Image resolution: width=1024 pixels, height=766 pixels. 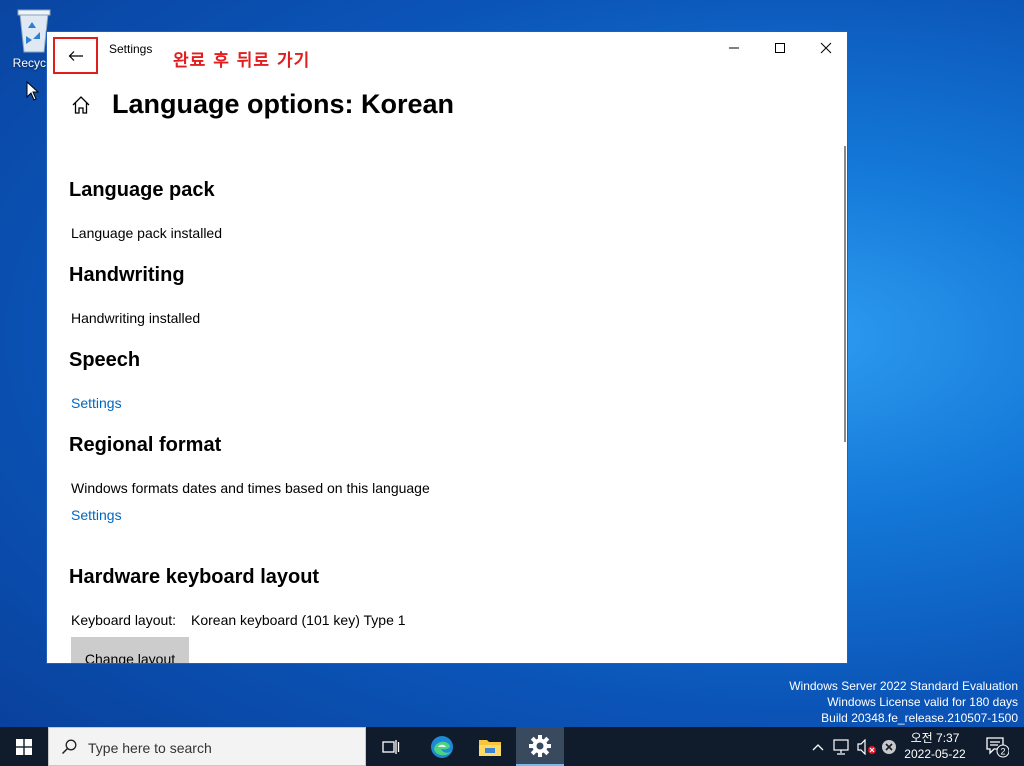 I want to click on back-button, so click(x=75, y=55).